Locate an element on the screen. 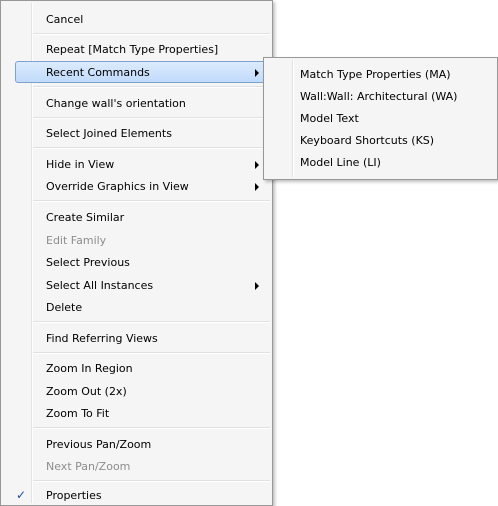 This screenshot has width=498, height=506. menu-item-repeat: Repeat [Match Type Properties] is located at coordinates (136, 49).